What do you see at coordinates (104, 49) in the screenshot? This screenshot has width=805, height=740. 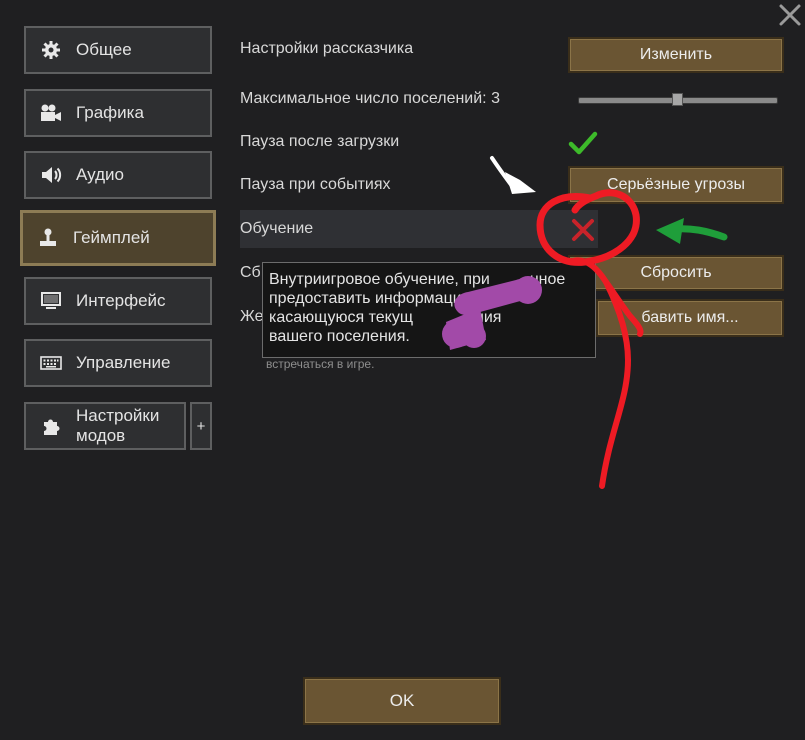 I see `sidebar-item-label: Общее` at bounding box center [104, 49].